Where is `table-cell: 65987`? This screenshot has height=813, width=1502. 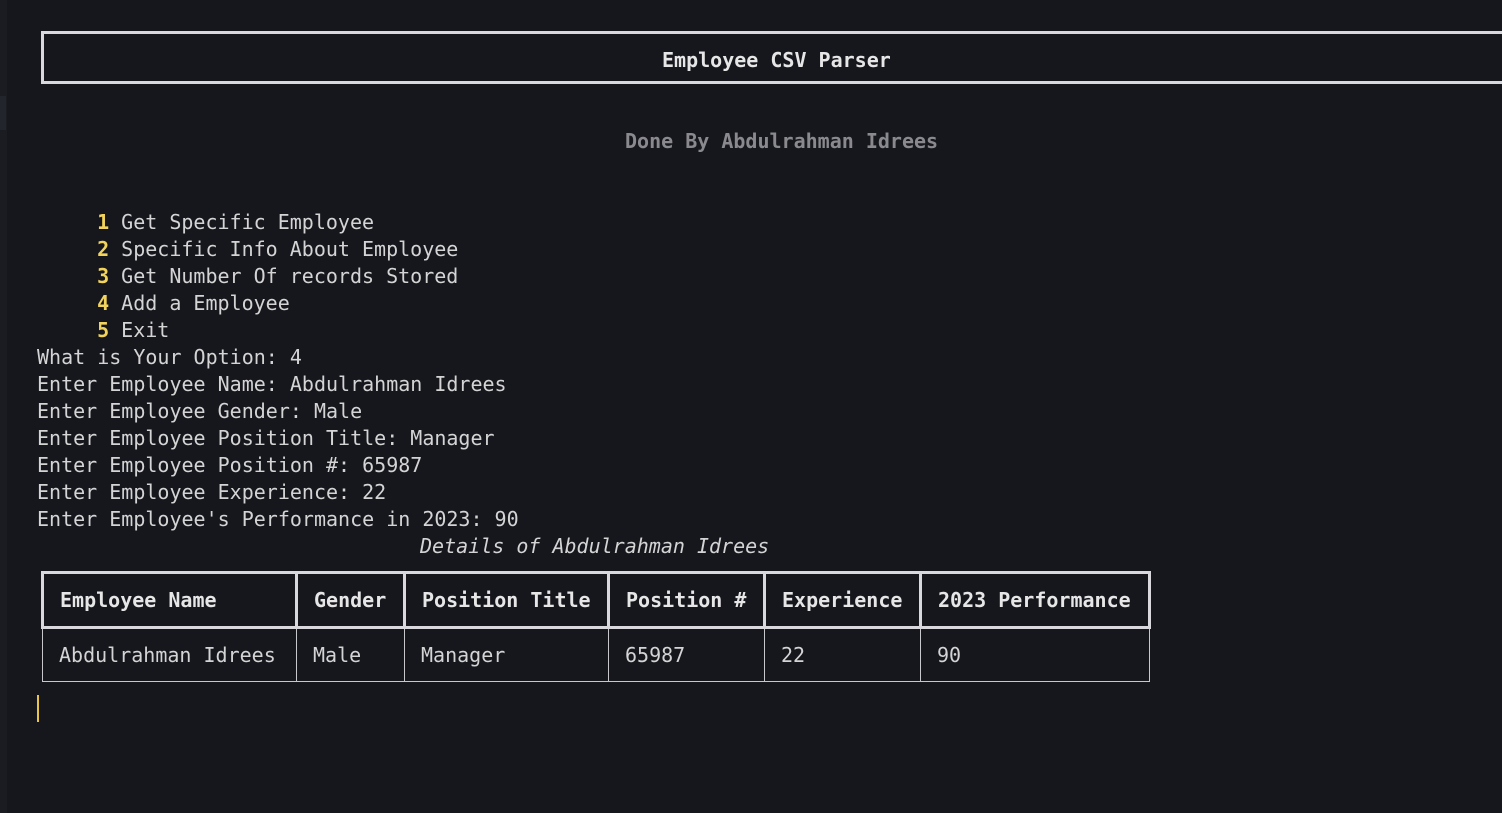 table-cell: 65987 is located at coordinates (686, 654).